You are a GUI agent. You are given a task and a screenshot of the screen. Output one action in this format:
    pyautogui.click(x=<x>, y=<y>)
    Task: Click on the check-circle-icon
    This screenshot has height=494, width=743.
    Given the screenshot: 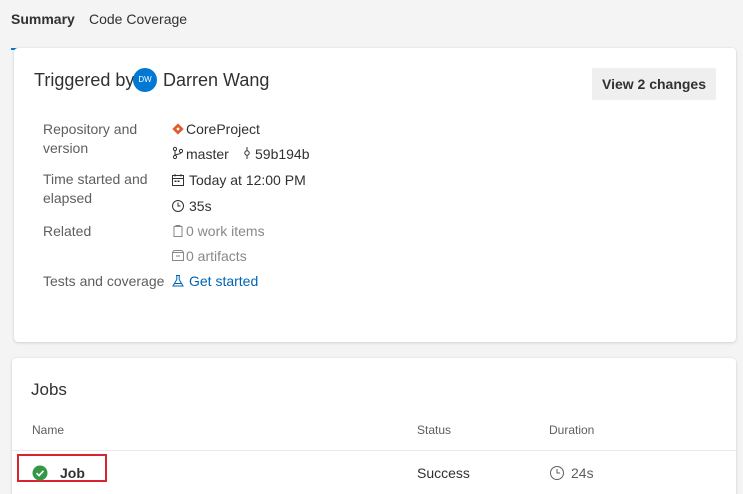 What is the action you would take?
    pyautogui.click(x=40, y=473)
    